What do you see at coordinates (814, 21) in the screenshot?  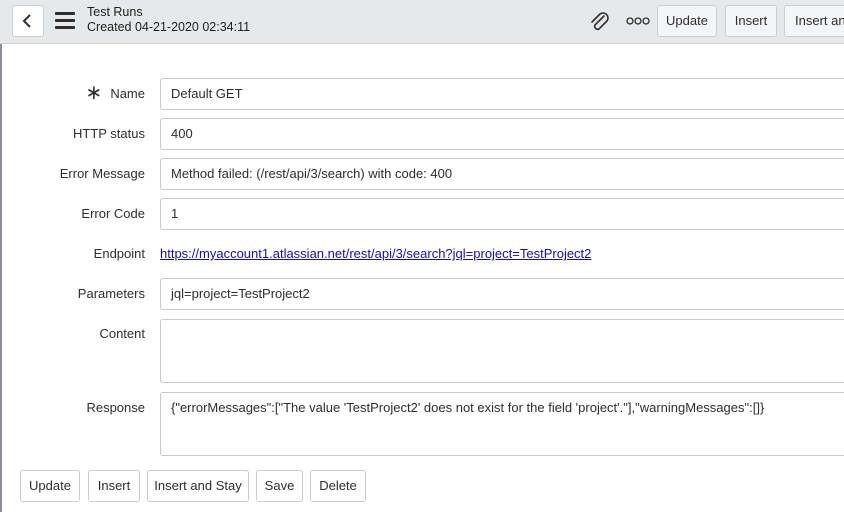 I see `header-insert-and-stay-button: Insert and Stay` at bounding box center [814, 21].